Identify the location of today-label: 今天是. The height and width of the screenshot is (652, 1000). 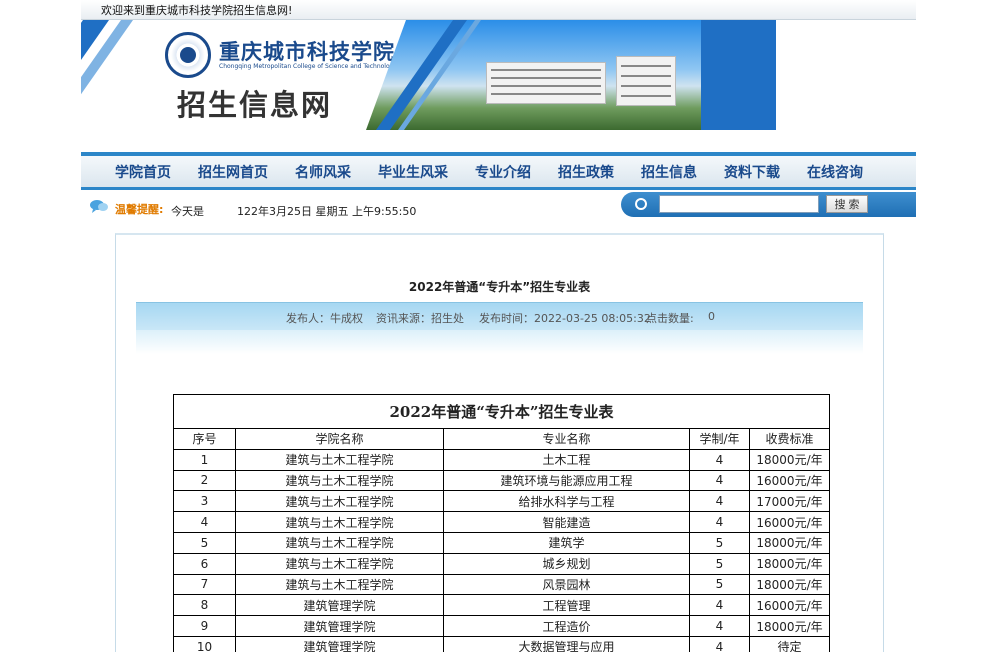
(187, 211).